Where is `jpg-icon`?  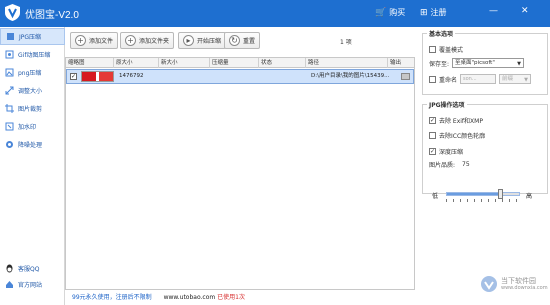 jpg-icon is located at coordinates (10, 36).